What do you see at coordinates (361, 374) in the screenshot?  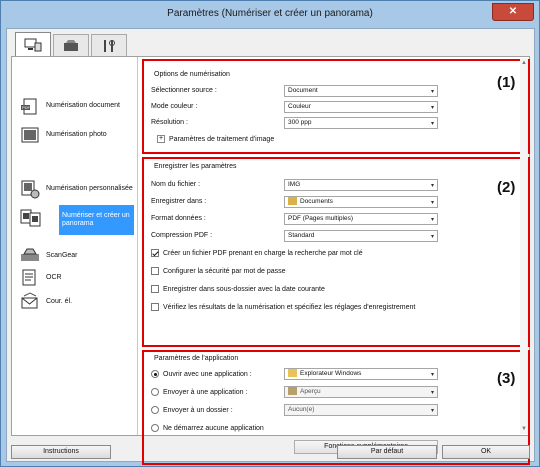 I see `open-with-app-select: Explorateur Windows ▾` at bounding box center [361, 374].